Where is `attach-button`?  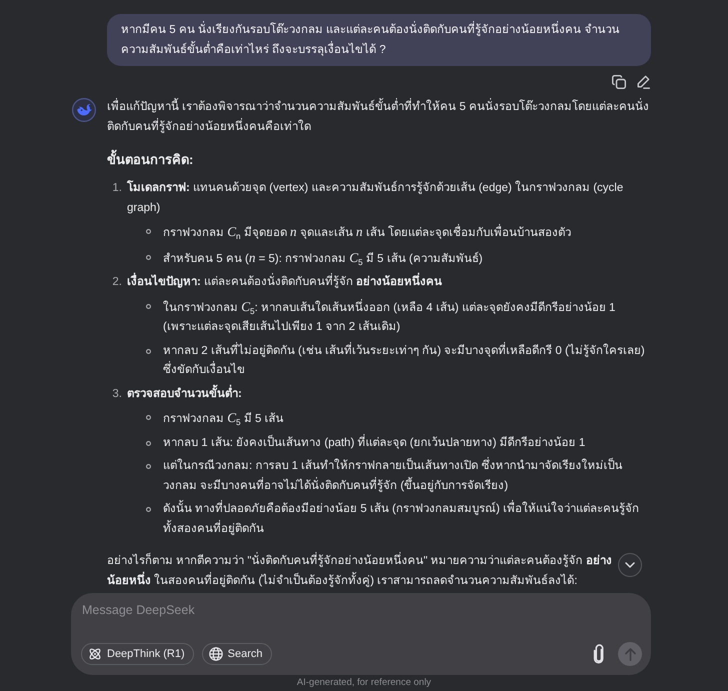 attach-button is located at coordinates (599, 654).